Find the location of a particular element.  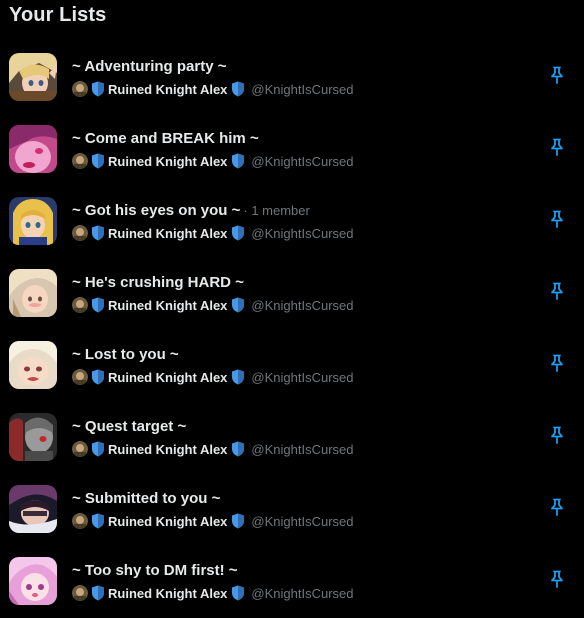

list-name: ~ Submitted to you ~ is located at coordinates (146, 498).